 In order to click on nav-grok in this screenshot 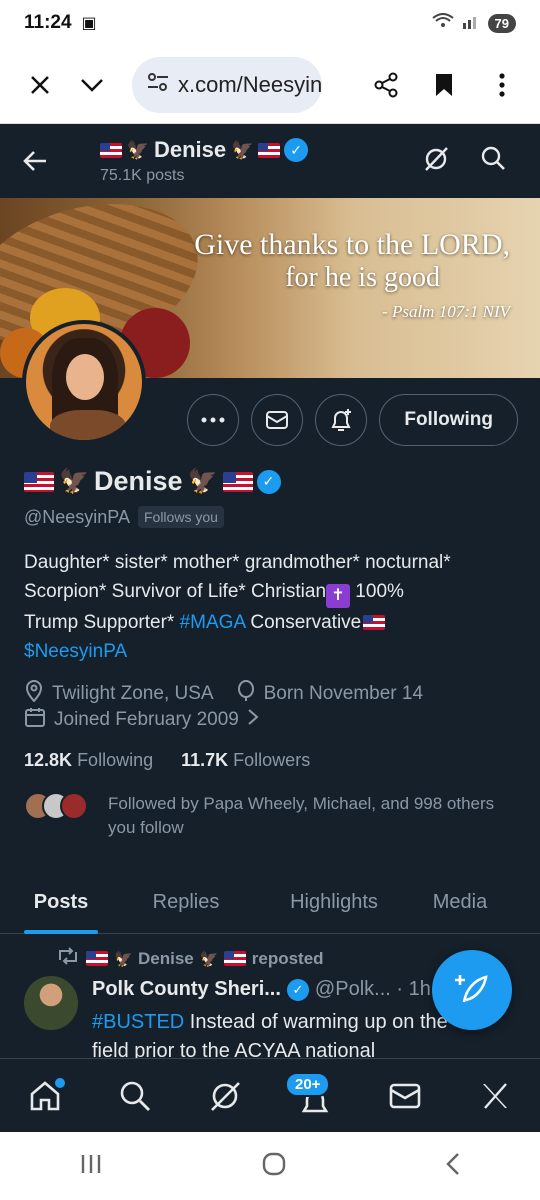, I will do `click(225, 1096)`.